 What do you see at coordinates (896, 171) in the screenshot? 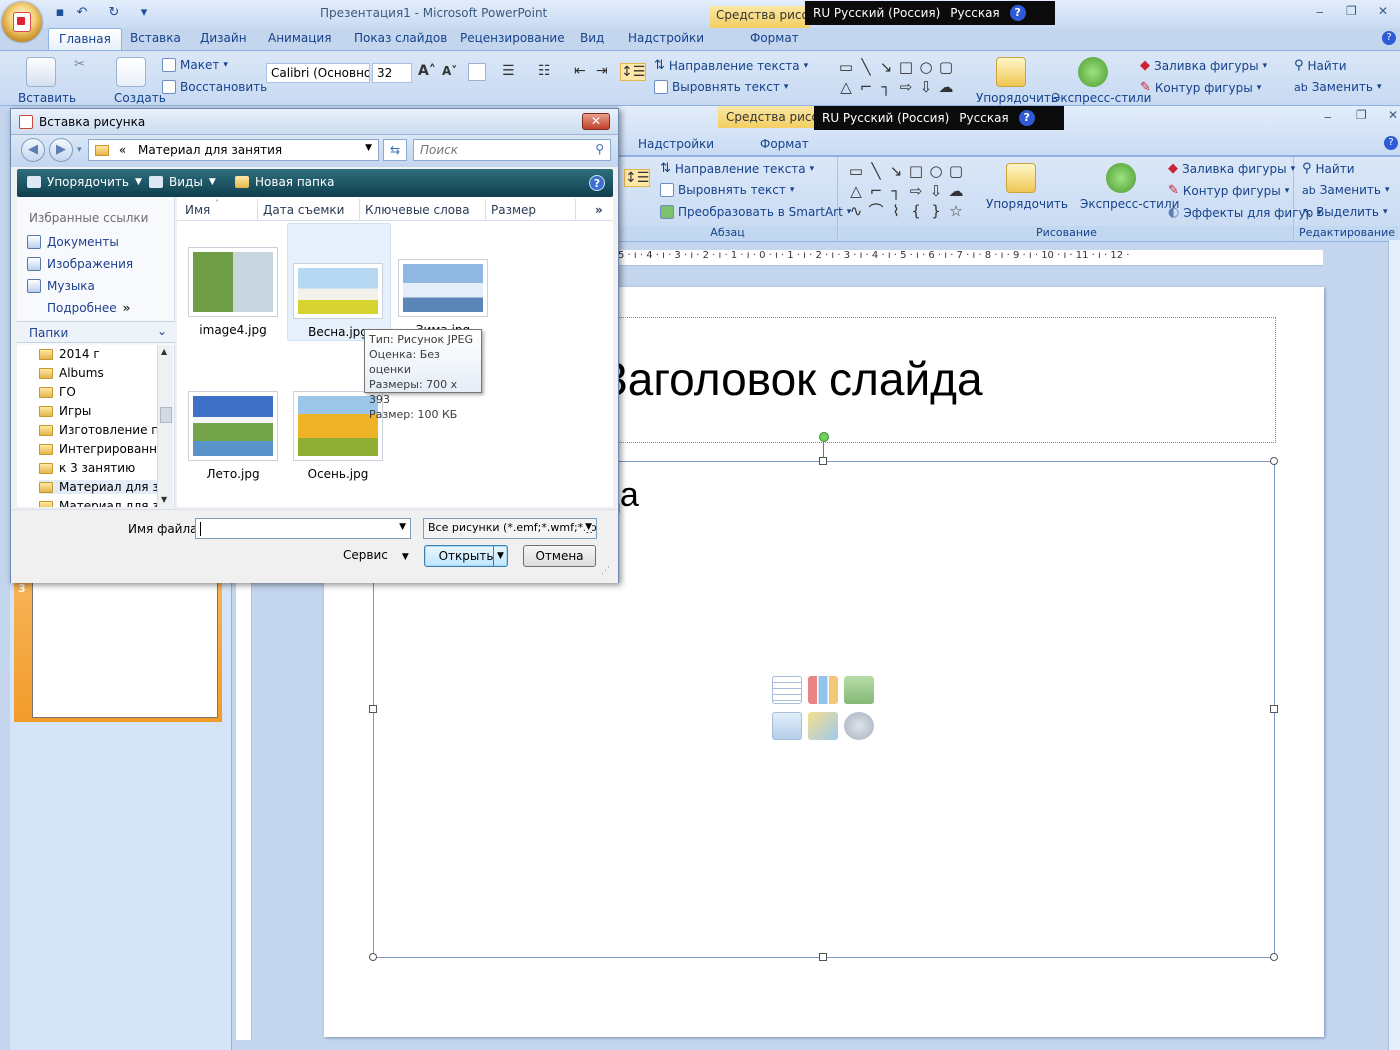
I see `second-arrow-line-shape-icon: ↘` at bounding box center [896, 171].